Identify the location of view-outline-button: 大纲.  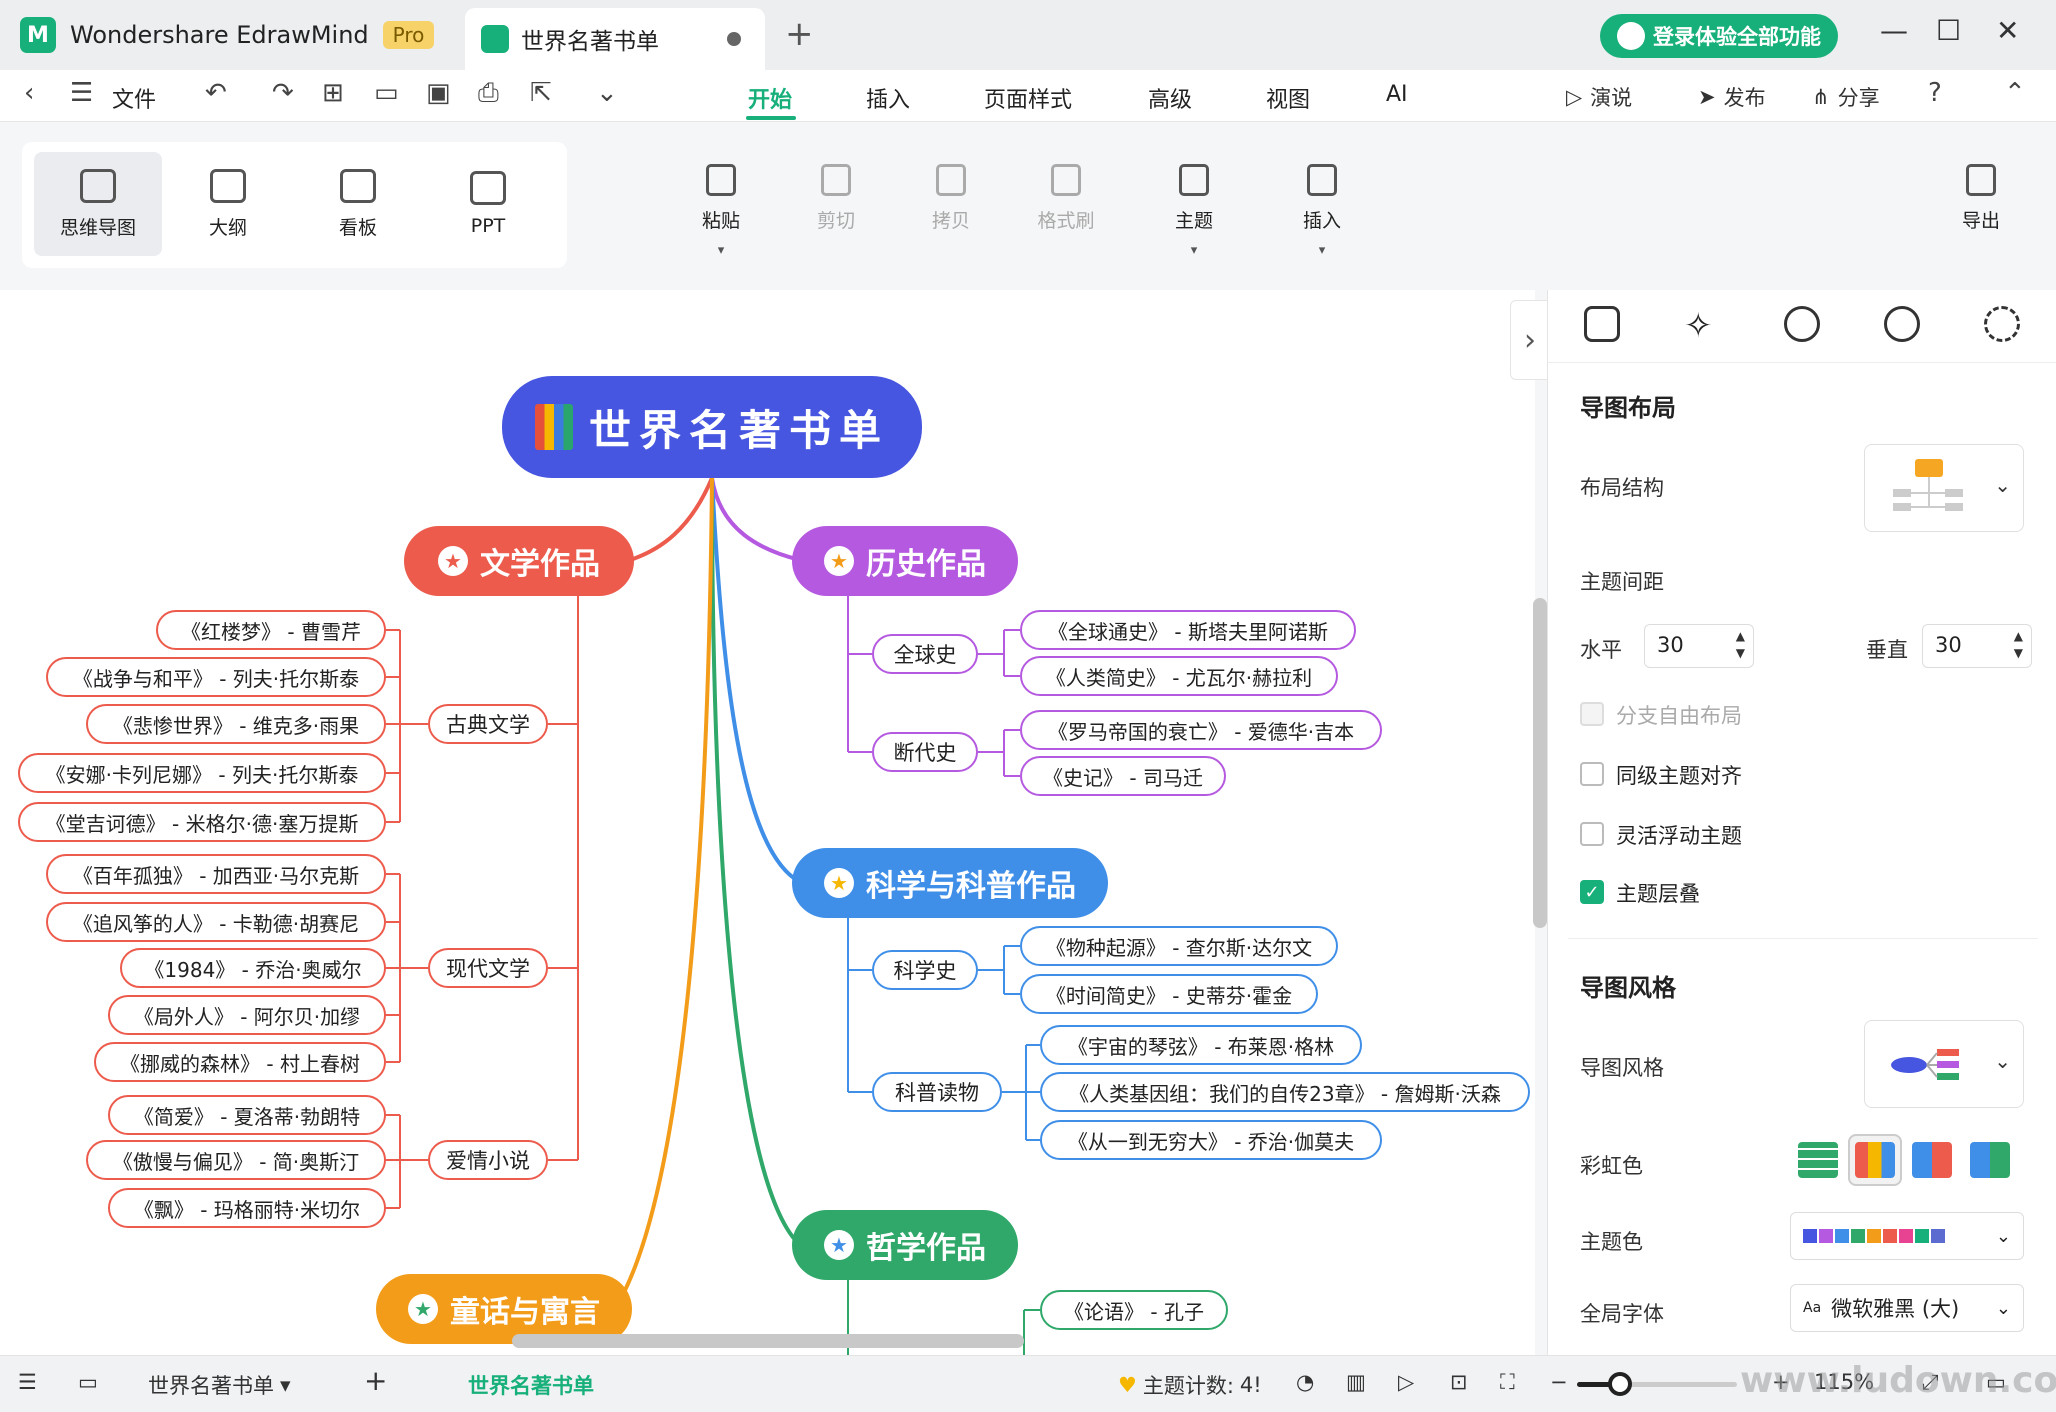
(228, 204).